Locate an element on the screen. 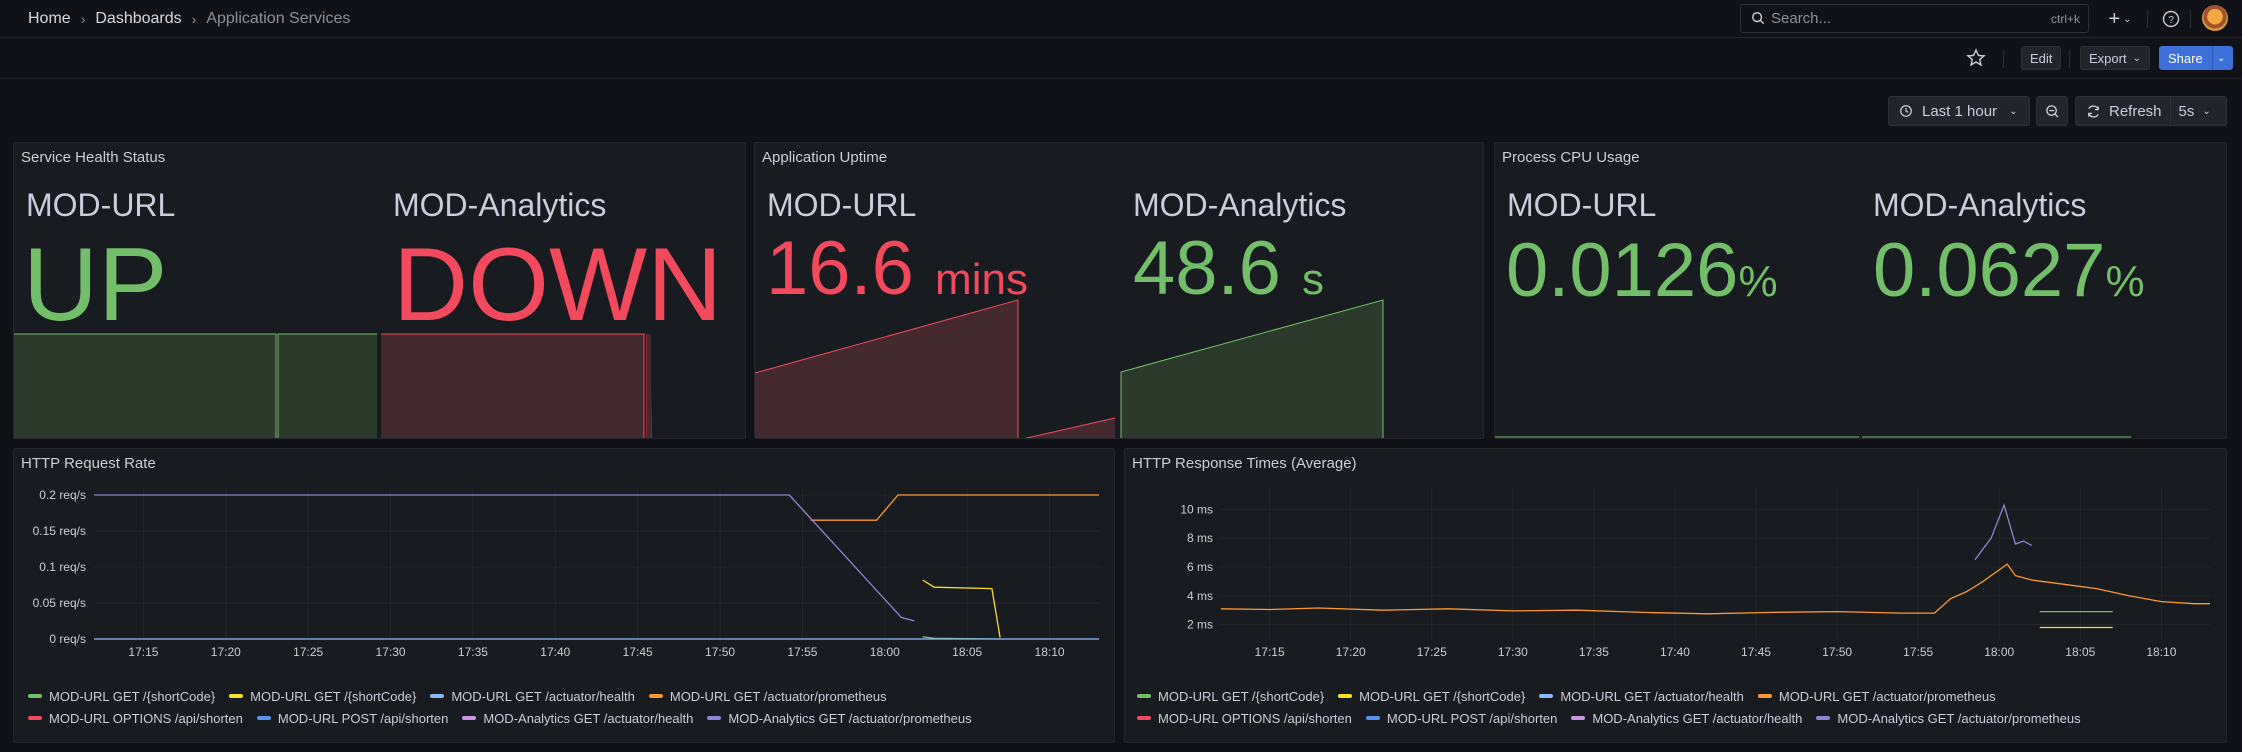 Image resolution: width=2242 pixels, height=752 pixels. time-range-label: Last 1 hour is located at coordinates (1960, 111).